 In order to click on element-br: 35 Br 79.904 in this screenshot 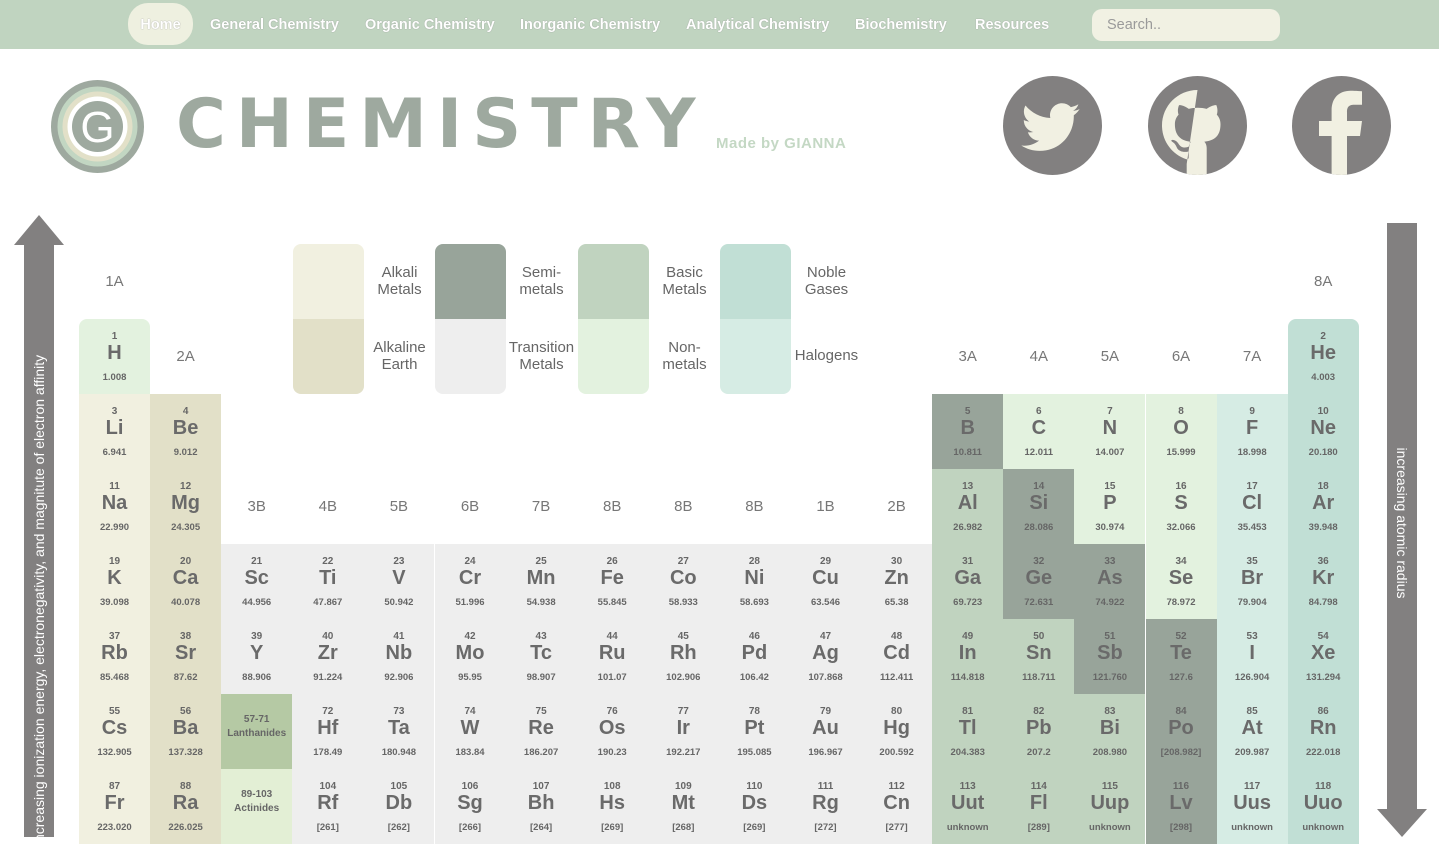, I will do `click(1252, 581)`.